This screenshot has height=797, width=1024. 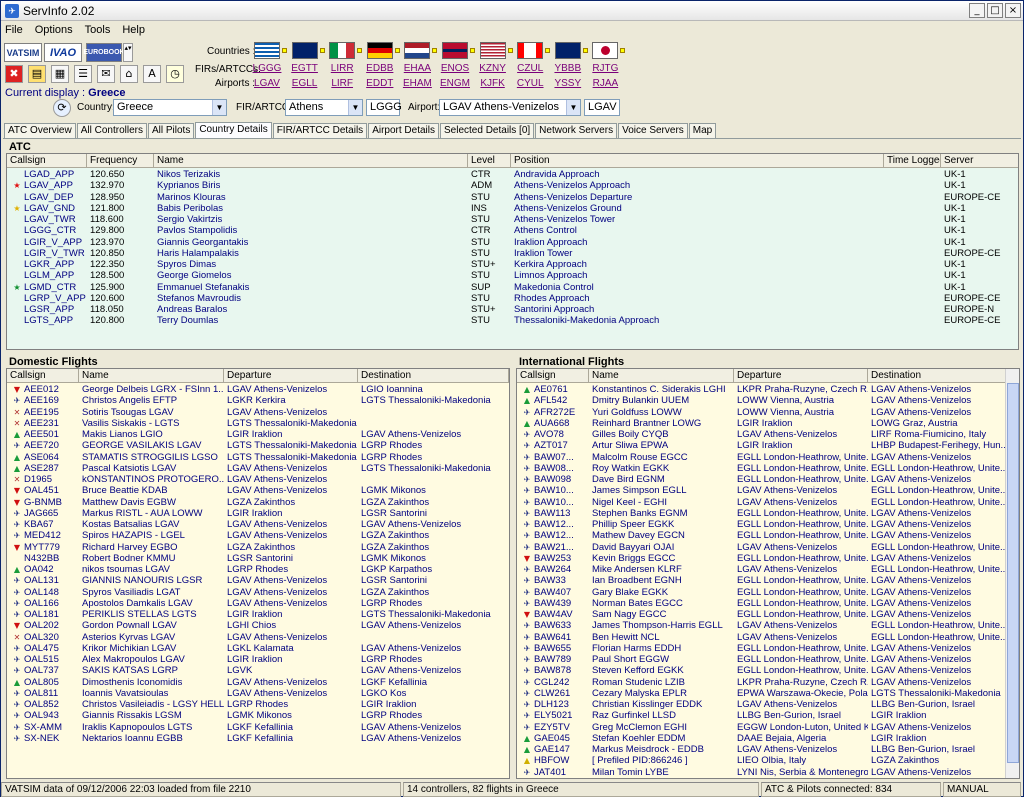 What do you see at coordinates (417, 84) in the screenshot?
I see `airport-link-eham: EHAM` at bounding box center [417, 84].